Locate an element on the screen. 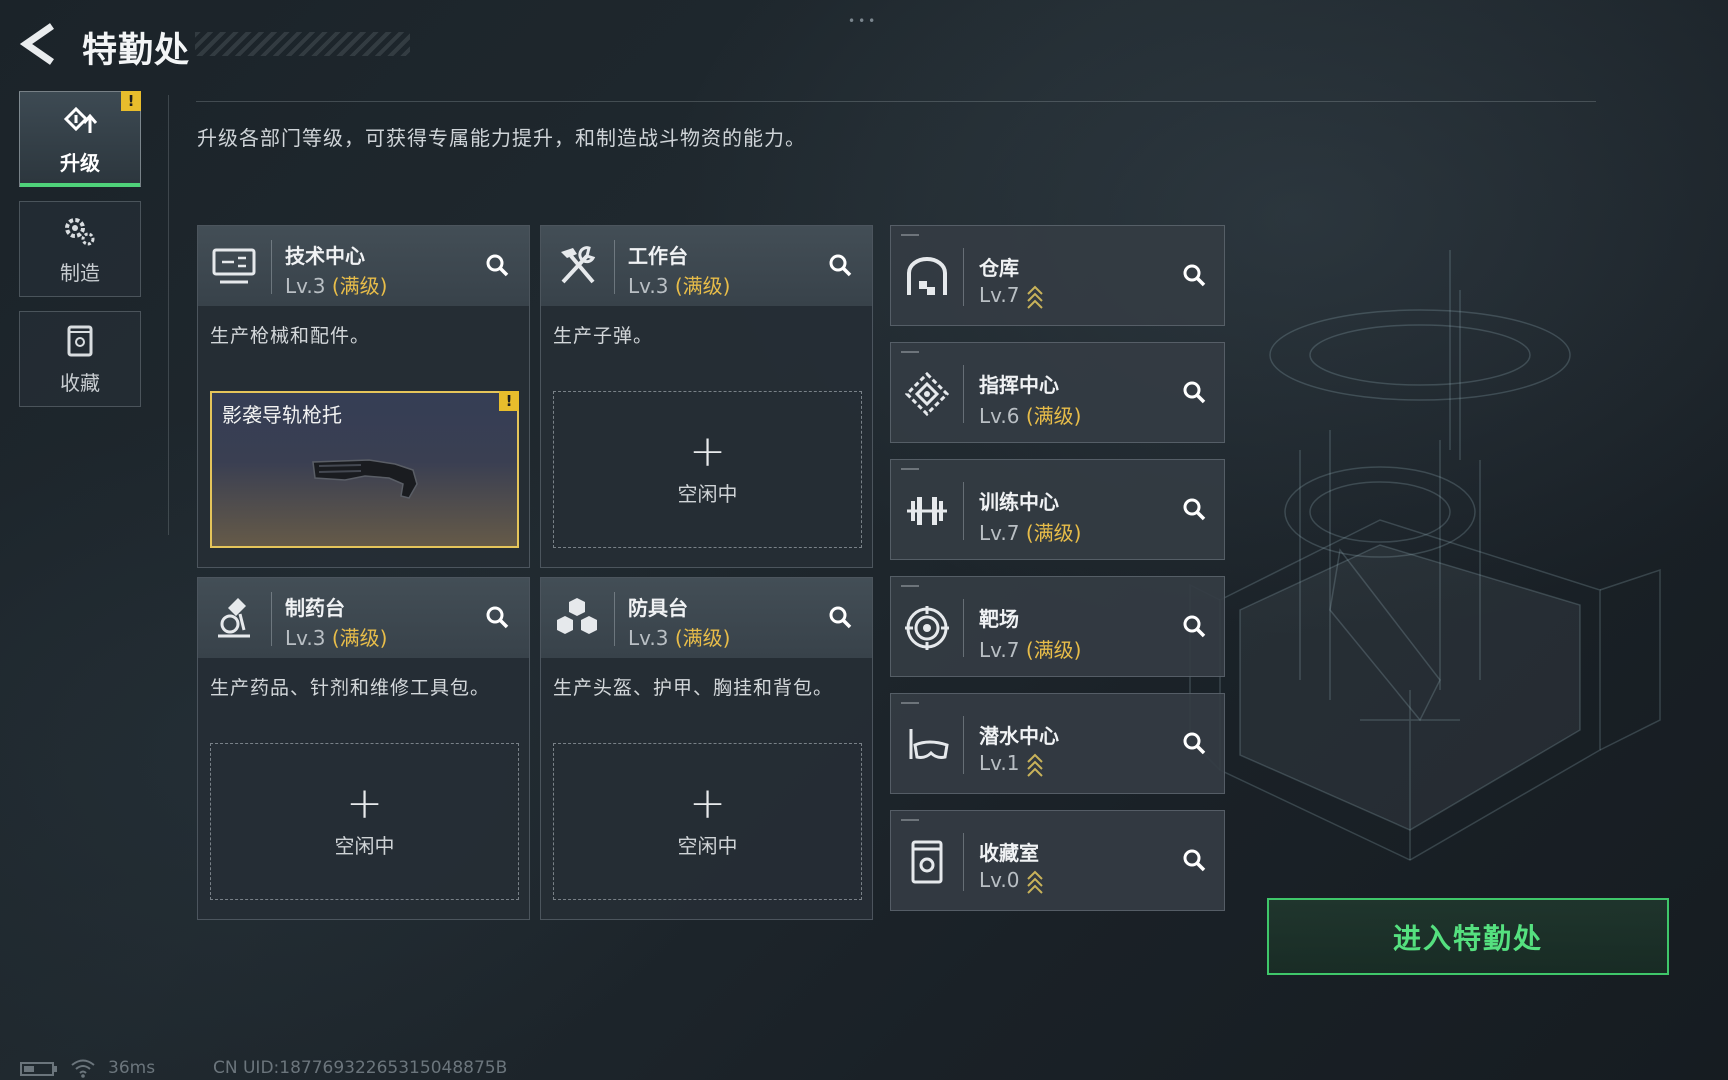 This screenshot has height=1080, width=1728. ping-readout: 36ms is located at coordinates (132, 1068).